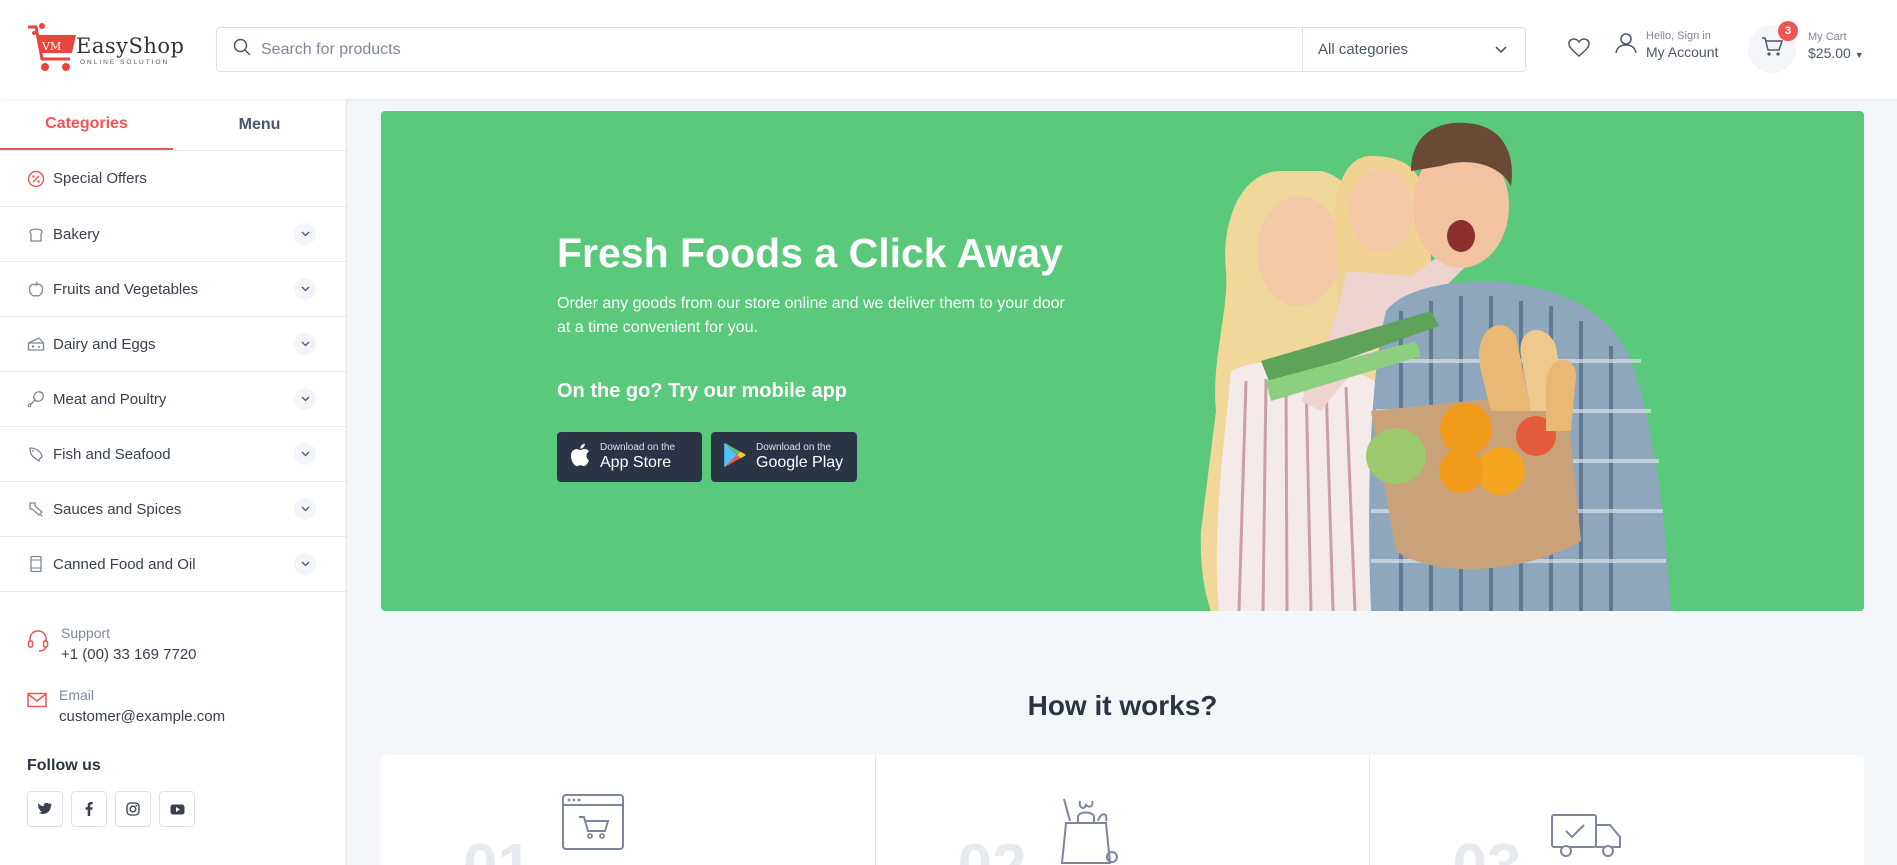 The image size is (1897, 865). I want to click on email-address: customer@example.com, so click(142, 716).